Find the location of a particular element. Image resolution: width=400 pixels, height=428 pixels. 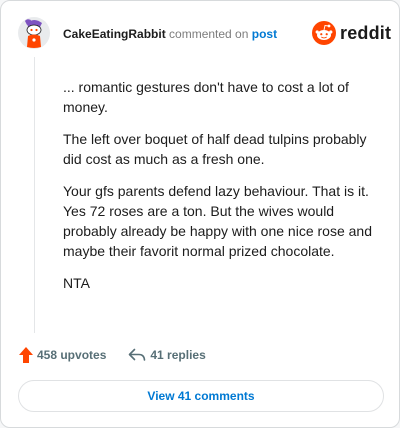

reply-arrow-icon is located at coordinates (137, 354).